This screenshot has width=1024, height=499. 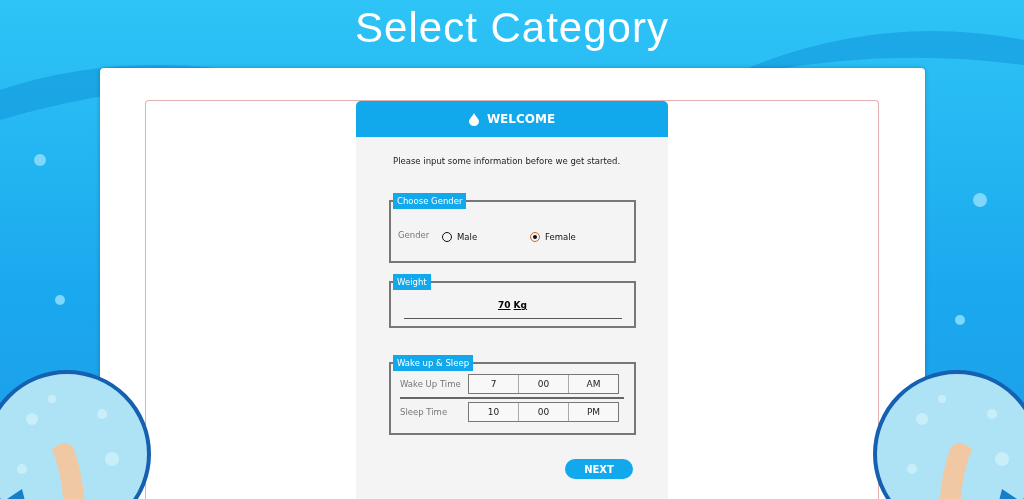 I want to click on weight-unit: Kg, so click(x=520, y=305).